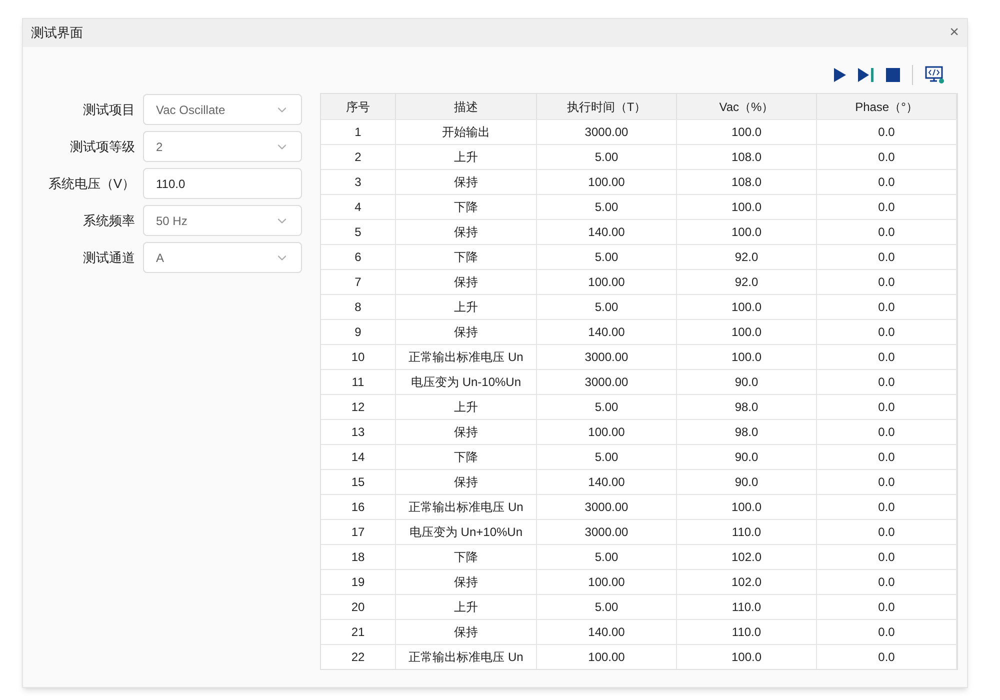 Image resolution: width=1000 pixels, height=700 pixels. What do you see at coordinates (866, 75) in the screenshot?
I see `step-forward-icon` at bounding box center [866, 75].